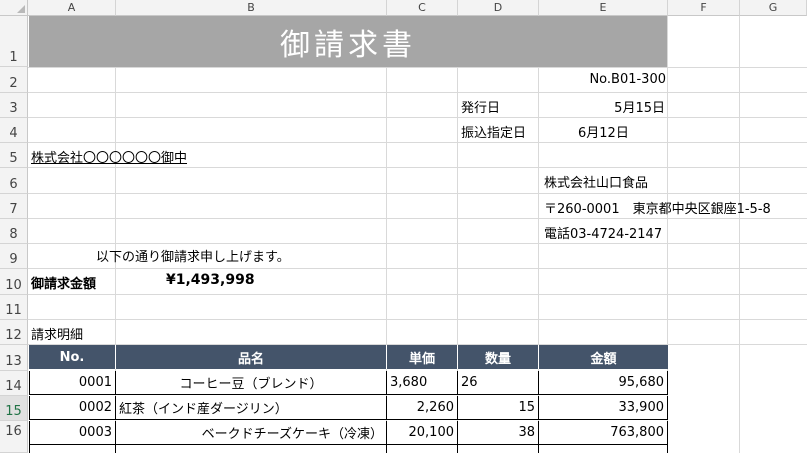  What do you see at coordinates (14, 80) in the screenshot?
I see `row-header-2: 2` at bounding box center [14, 80].